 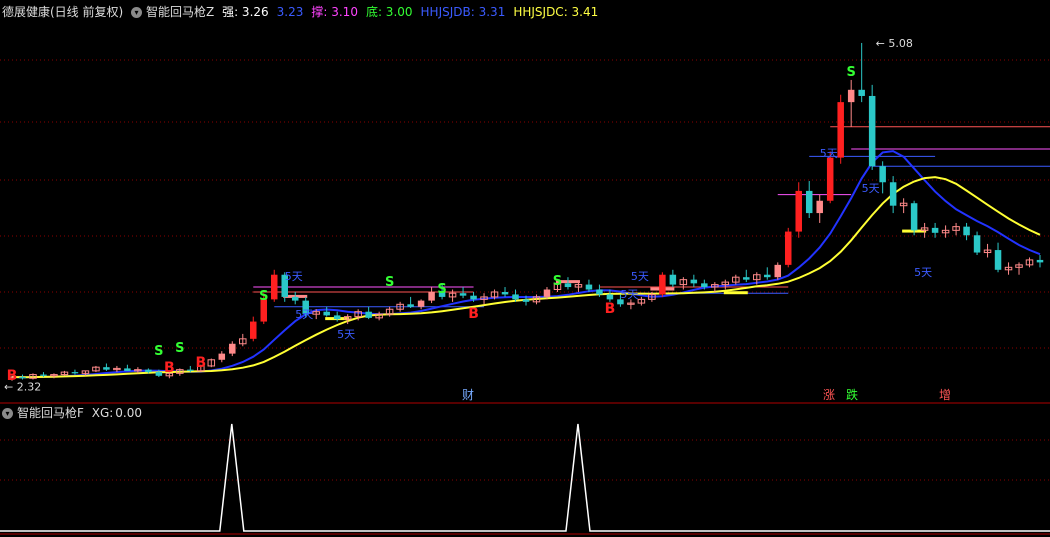 What do you see at coordinates (290, 12) in the screenshot?
I see `readout-1: 3.23` at bounding box center [290, 12].